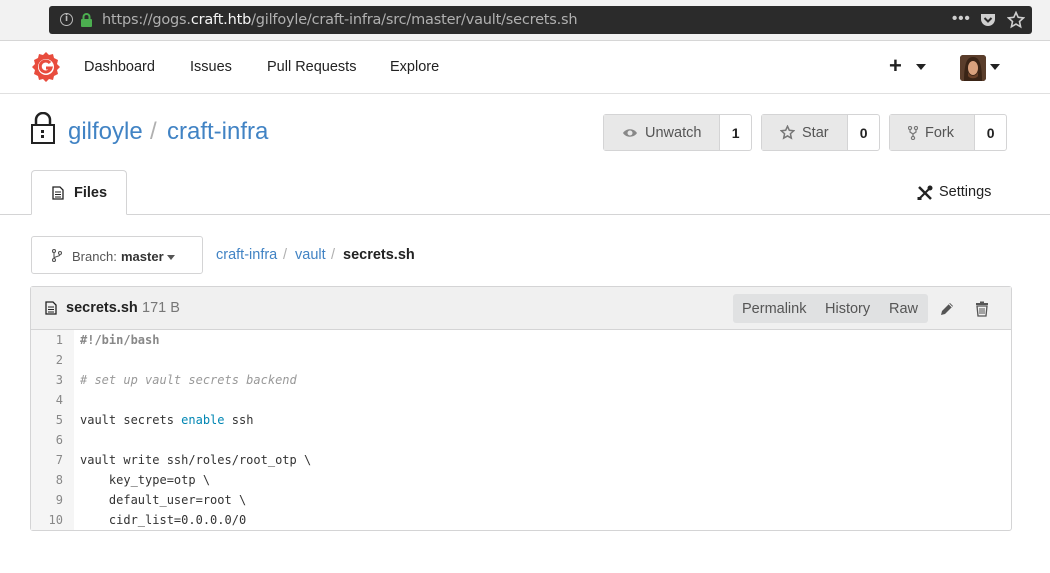 The height and width of the screenshot is (573, 1050). I want to click on branch-dropdown: Branch: master, so click(117, 255).